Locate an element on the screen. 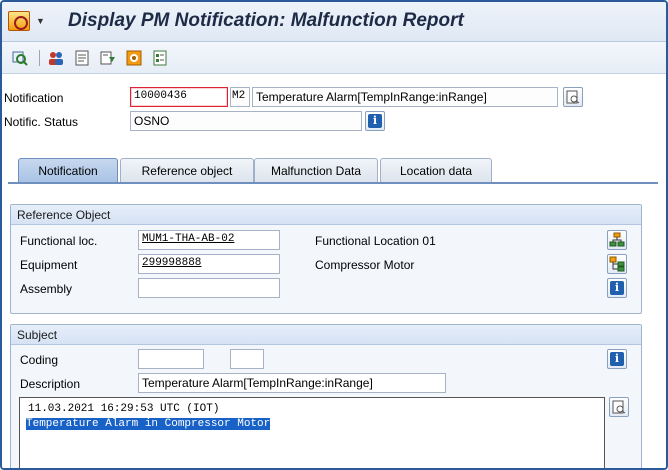 The height and width of the screenshot is (470, 668). coding-info-button: i is located at coordinates (617, 359).